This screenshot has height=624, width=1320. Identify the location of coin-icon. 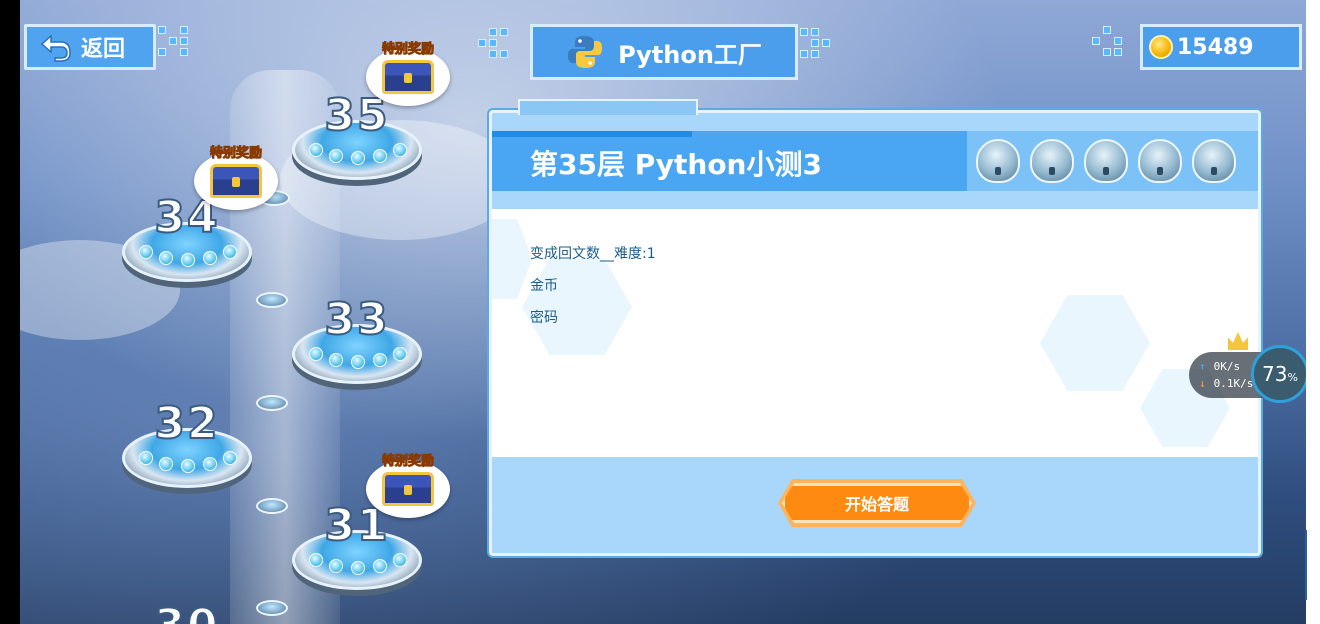
(1161, 47).